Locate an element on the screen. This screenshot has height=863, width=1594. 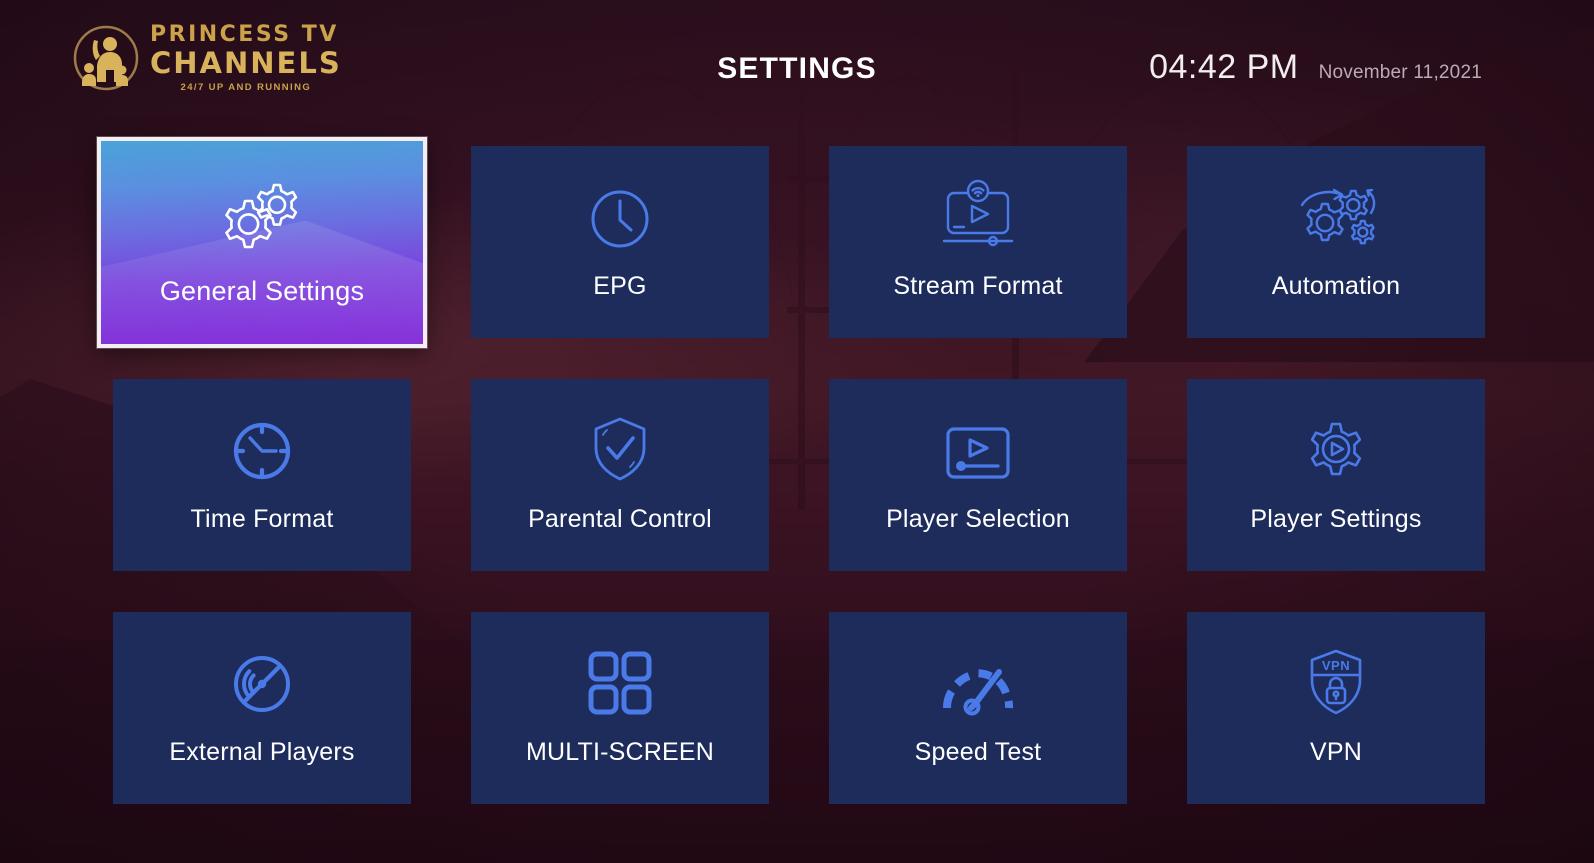
shield-vpn-lock-icon: VPN is located at coordinates (1336, 682).